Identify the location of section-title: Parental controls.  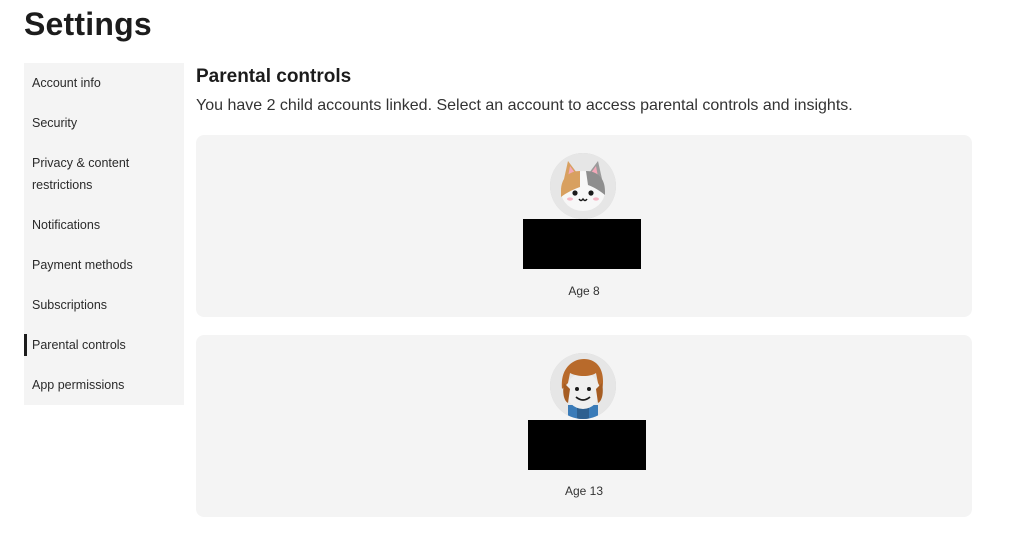
(274, 76).